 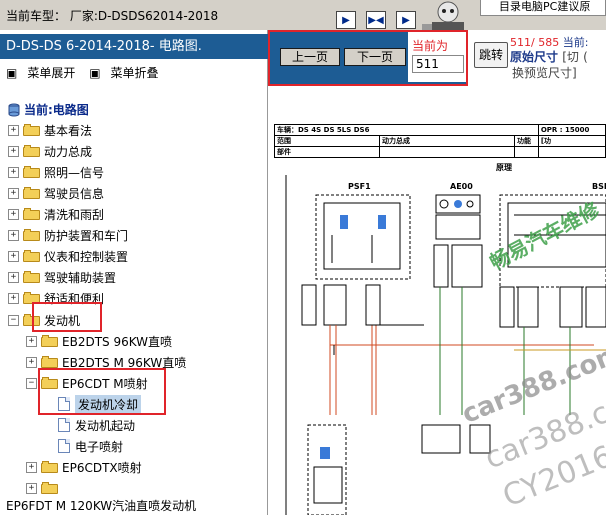 What do you see at coordinates (12, 73) in the screenshot?
I see `menu-expand-icon: ▣` at bounding box center [12, 73].